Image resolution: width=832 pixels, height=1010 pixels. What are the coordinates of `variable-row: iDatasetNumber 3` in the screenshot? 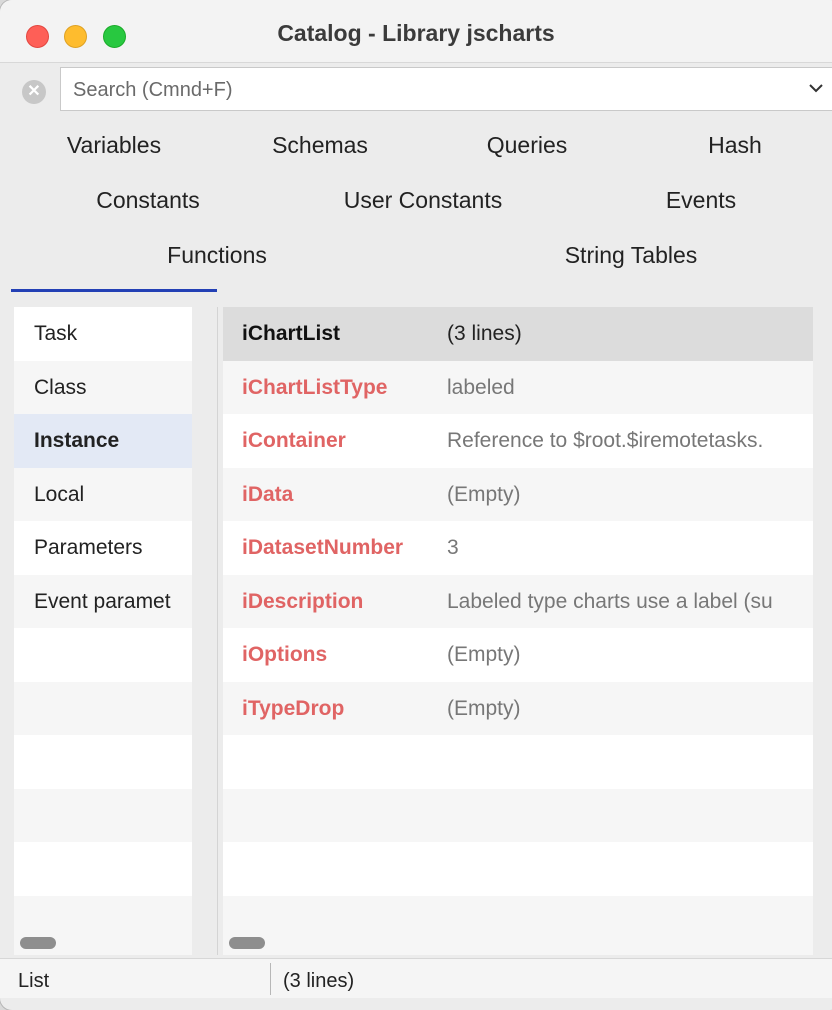 It's located at (518, 548).